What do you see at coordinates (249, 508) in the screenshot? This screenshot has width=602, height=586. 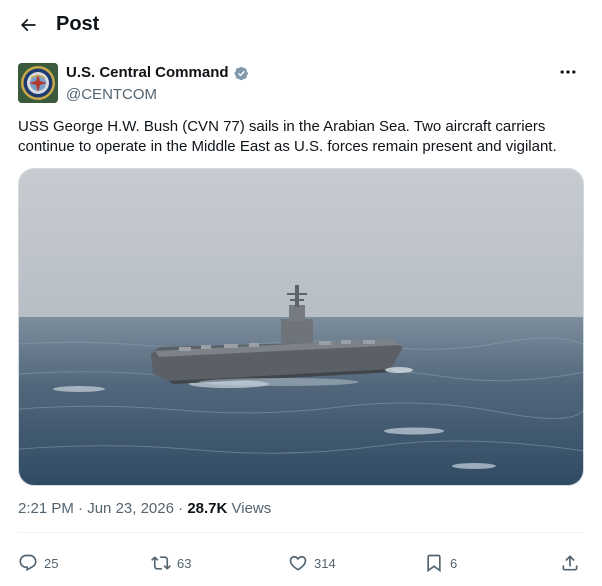 I see `views-label: Views` at bounding box center [249, 508].